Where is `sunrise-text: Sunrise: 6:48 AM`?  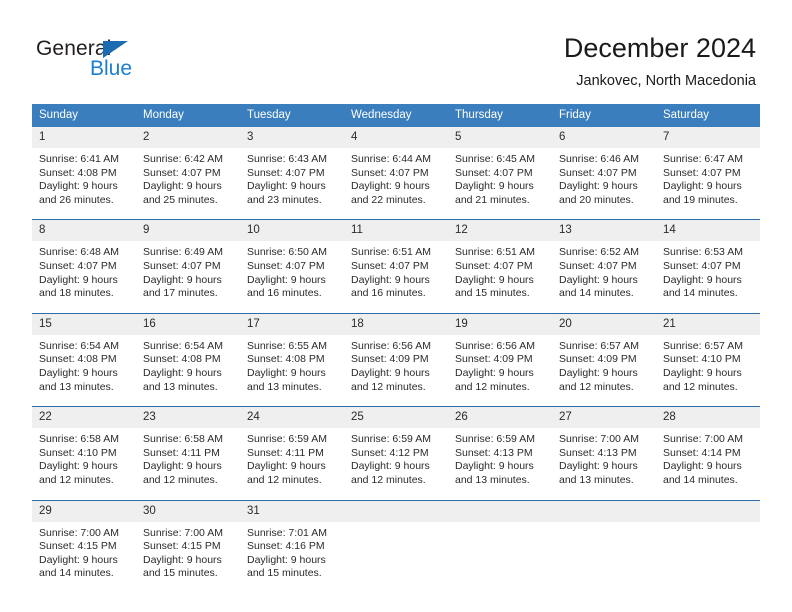
sunrise-text: Sunrise: 6:48 AM is located at coordinates (79, 252).